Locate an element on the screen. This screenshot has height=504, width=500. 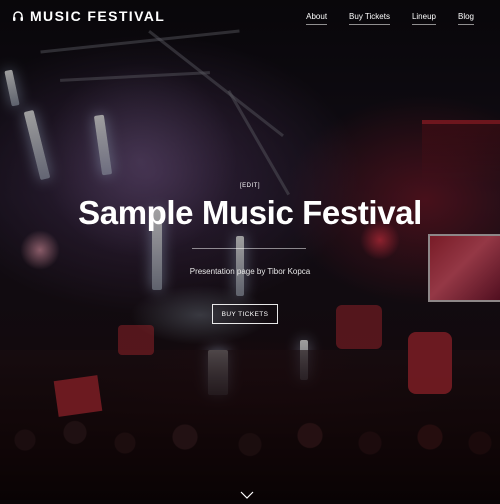
main-nav: About Buy Tickets Lineup Blog is located at coordinates (390, 18).